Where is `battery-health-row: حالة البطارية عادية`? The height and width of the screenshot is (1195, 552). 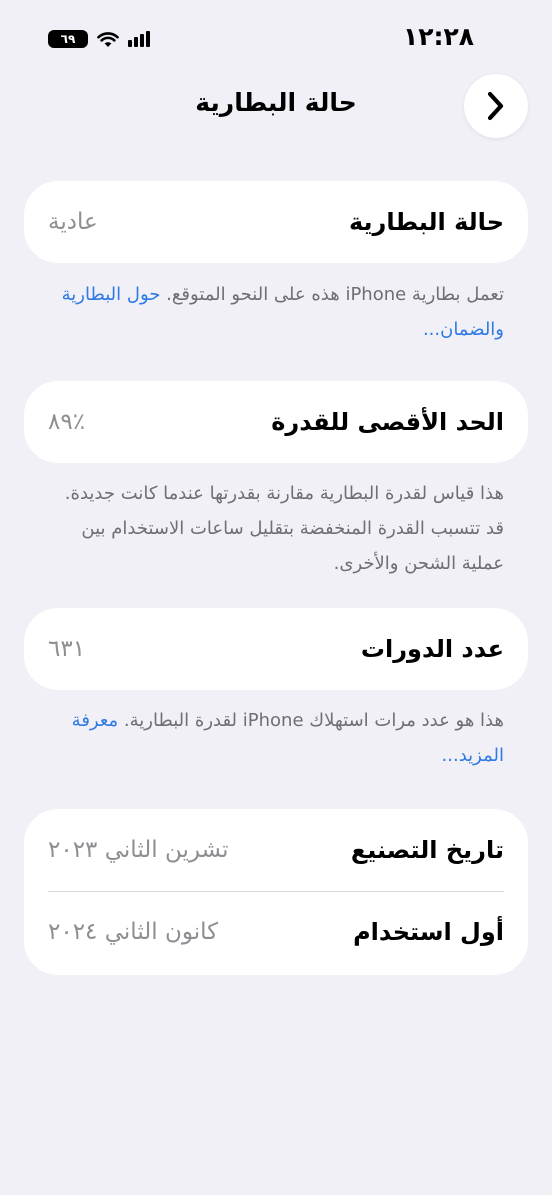 battery-health-row: حالة البطارية عادية is located at coordinates (276, 222).